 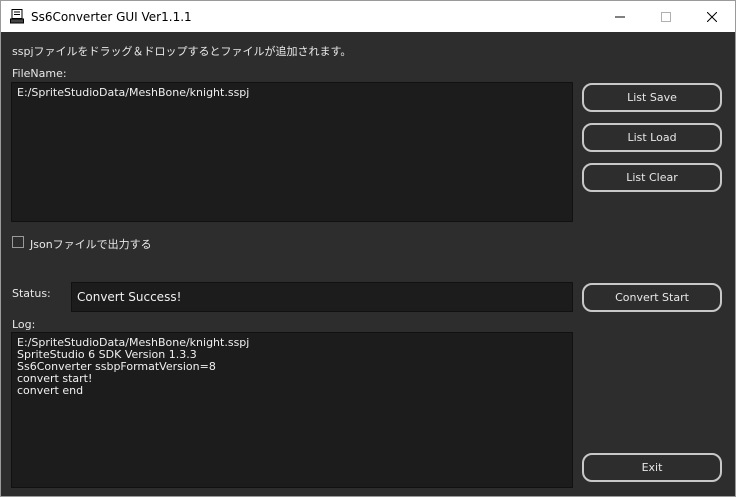 What do you see at coordinates (368, 16) in the screenshot?
I see `title-bar: Ss6Converter GUI Ver1.1.1` at bounding box center [368, 16].